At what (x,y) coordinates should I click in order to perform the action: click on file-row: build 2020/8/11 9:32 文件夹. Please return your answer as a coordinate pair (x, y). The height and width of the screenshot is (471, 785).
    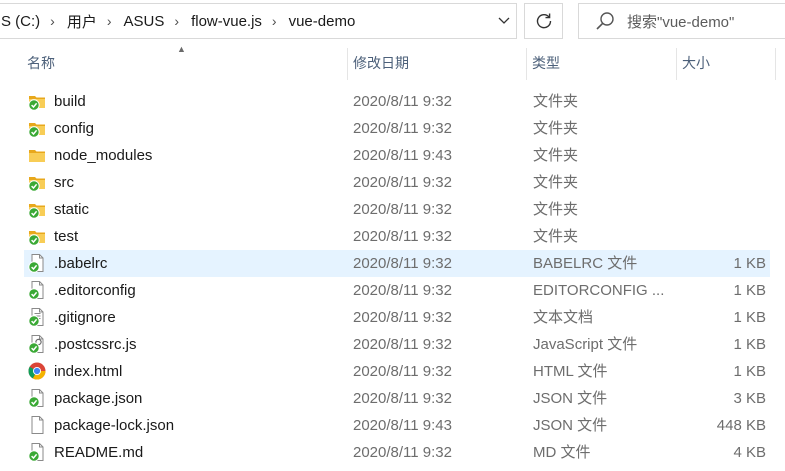
    Looking at the image, I should click on (397, 101).